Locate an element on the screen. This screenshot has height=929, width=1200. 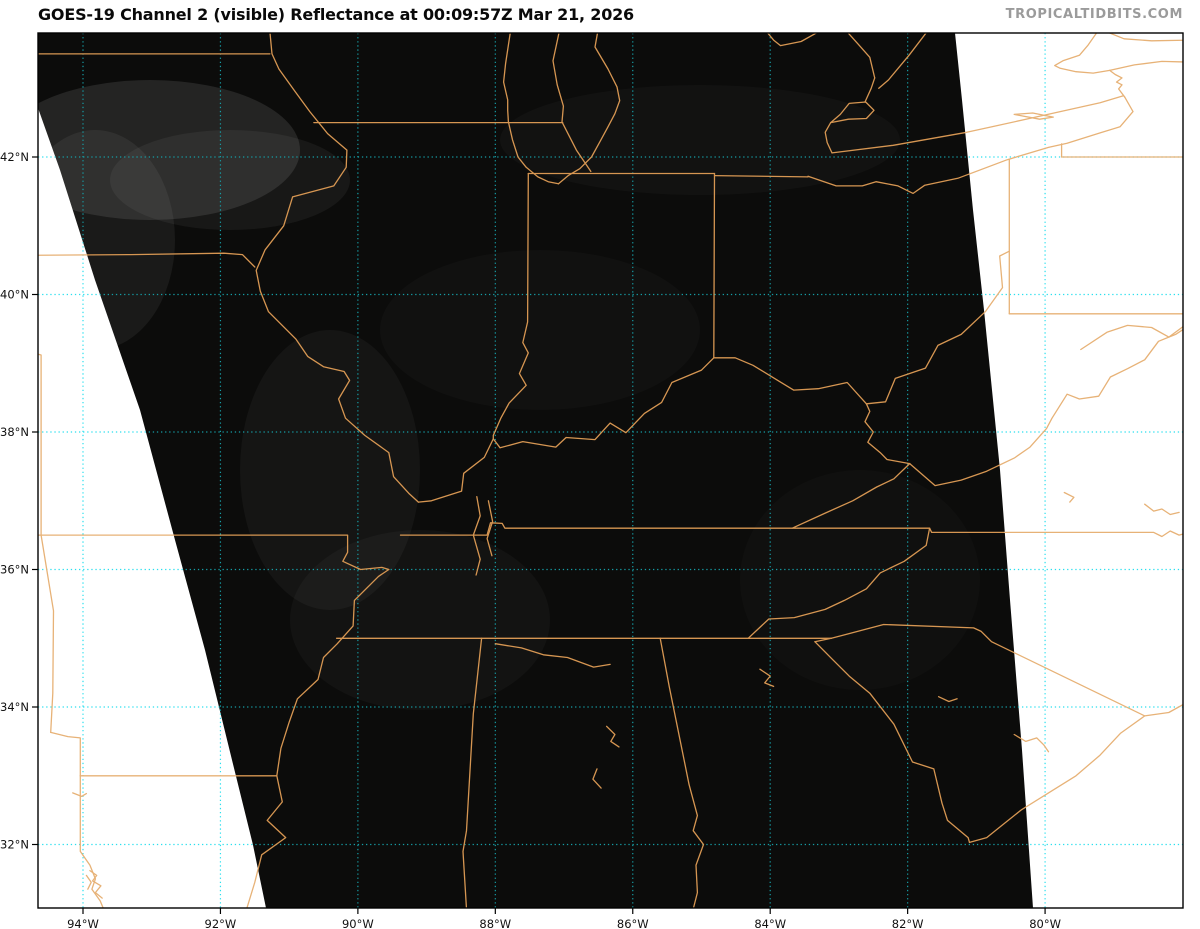
lat-axis-label: 38°N is located at coordinates (14, 432).